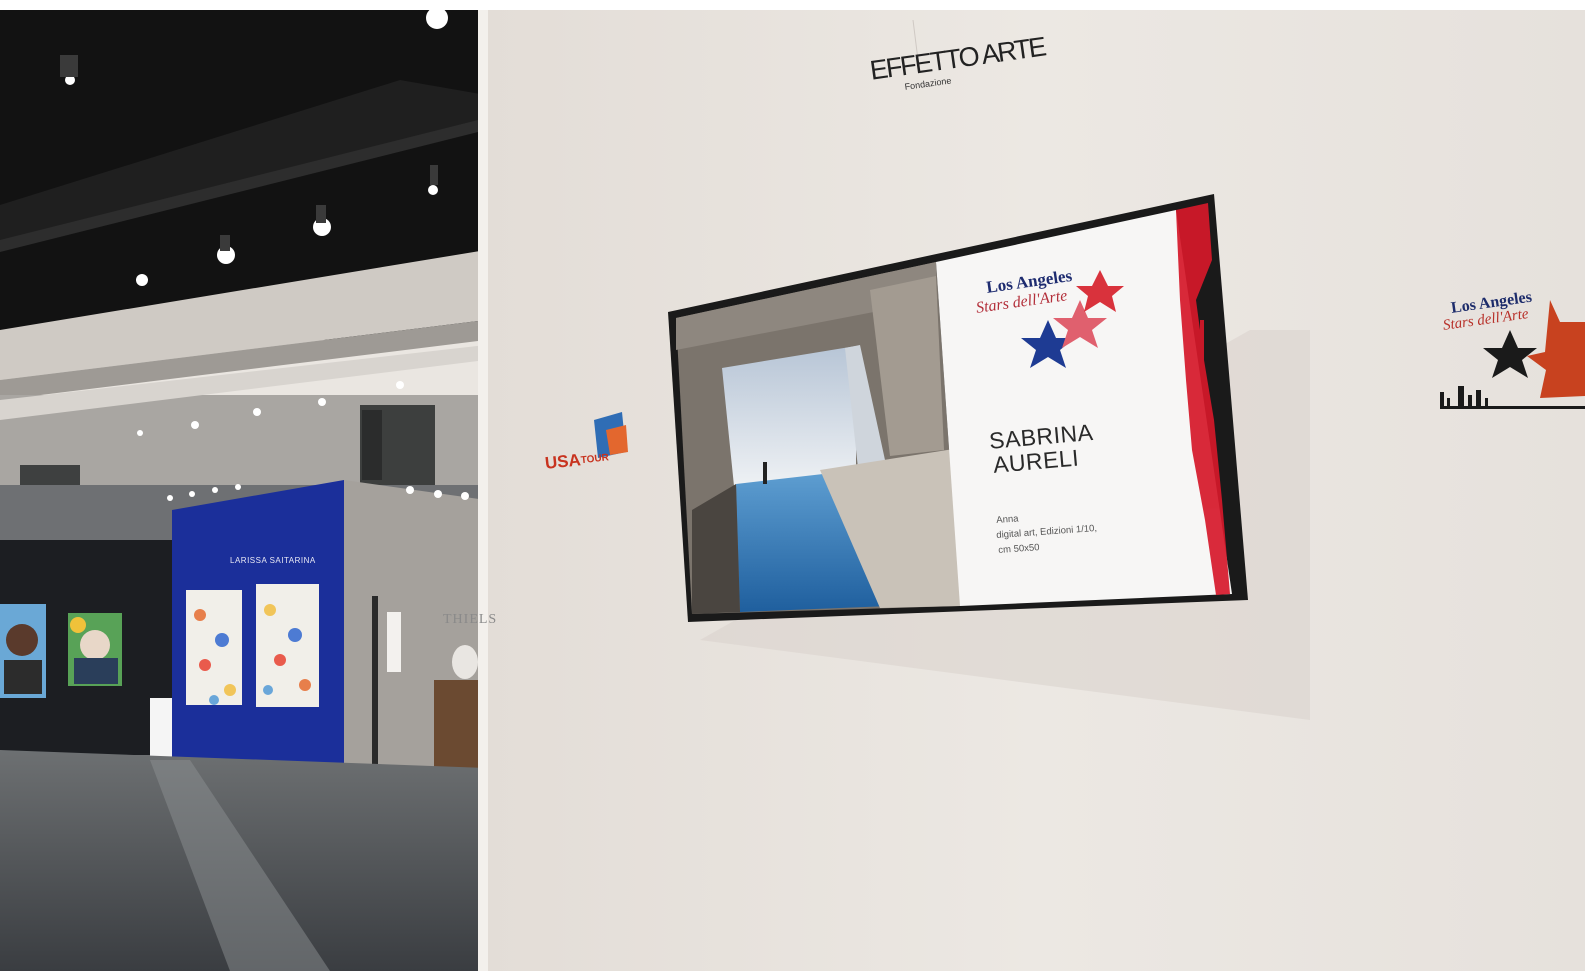  What do you see at coordinates (273, 560) in the screenshot?
I see `booth-sign: LARISSA SAITARINA` at bounding box center [273, 560].